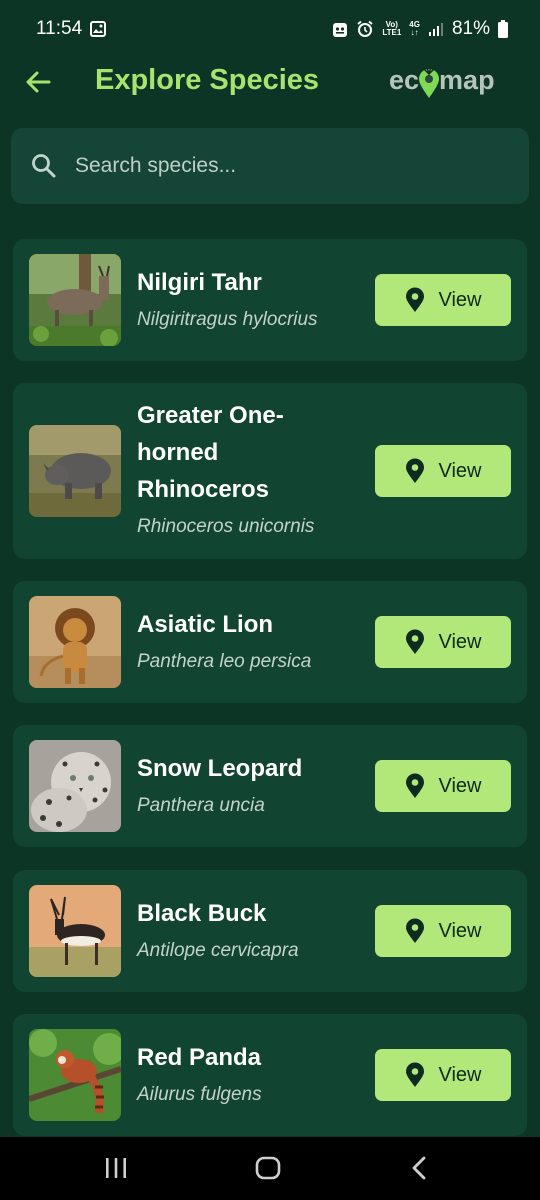 The image size is (540, 1200). What do you see at coordinates (202, 913) in the screenshot?
I see `species-name: Black Buck` at bounding box center [202, 913].